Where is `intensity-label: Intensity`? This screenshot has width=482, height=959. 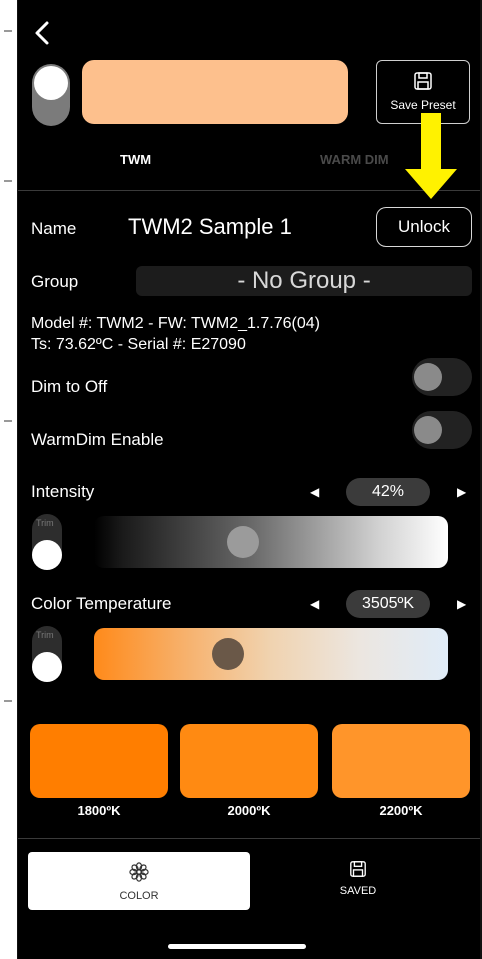
intensity-label: Intensity is located at coordinates (63, 491).